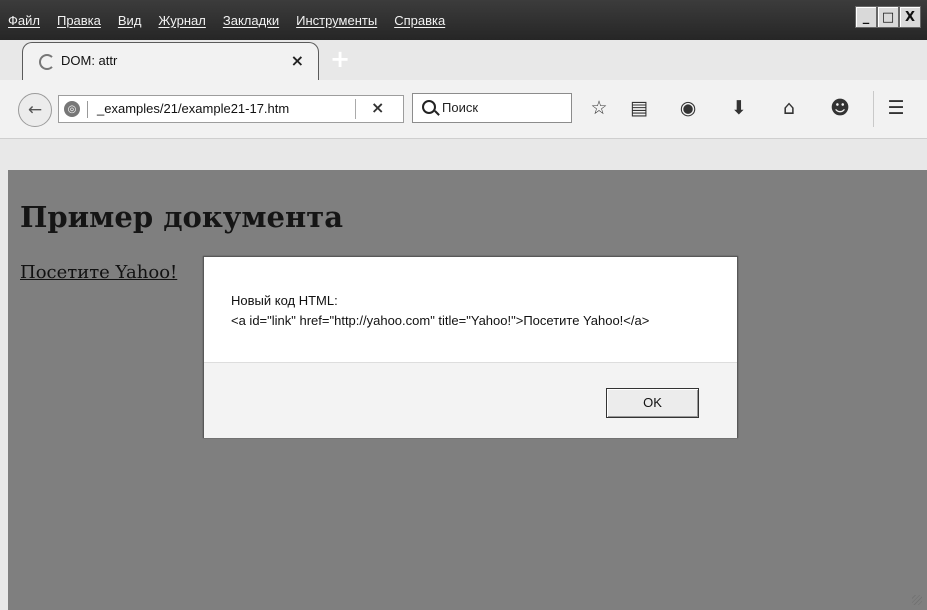  I want to click on minimize-button: _, so click(866, 17).